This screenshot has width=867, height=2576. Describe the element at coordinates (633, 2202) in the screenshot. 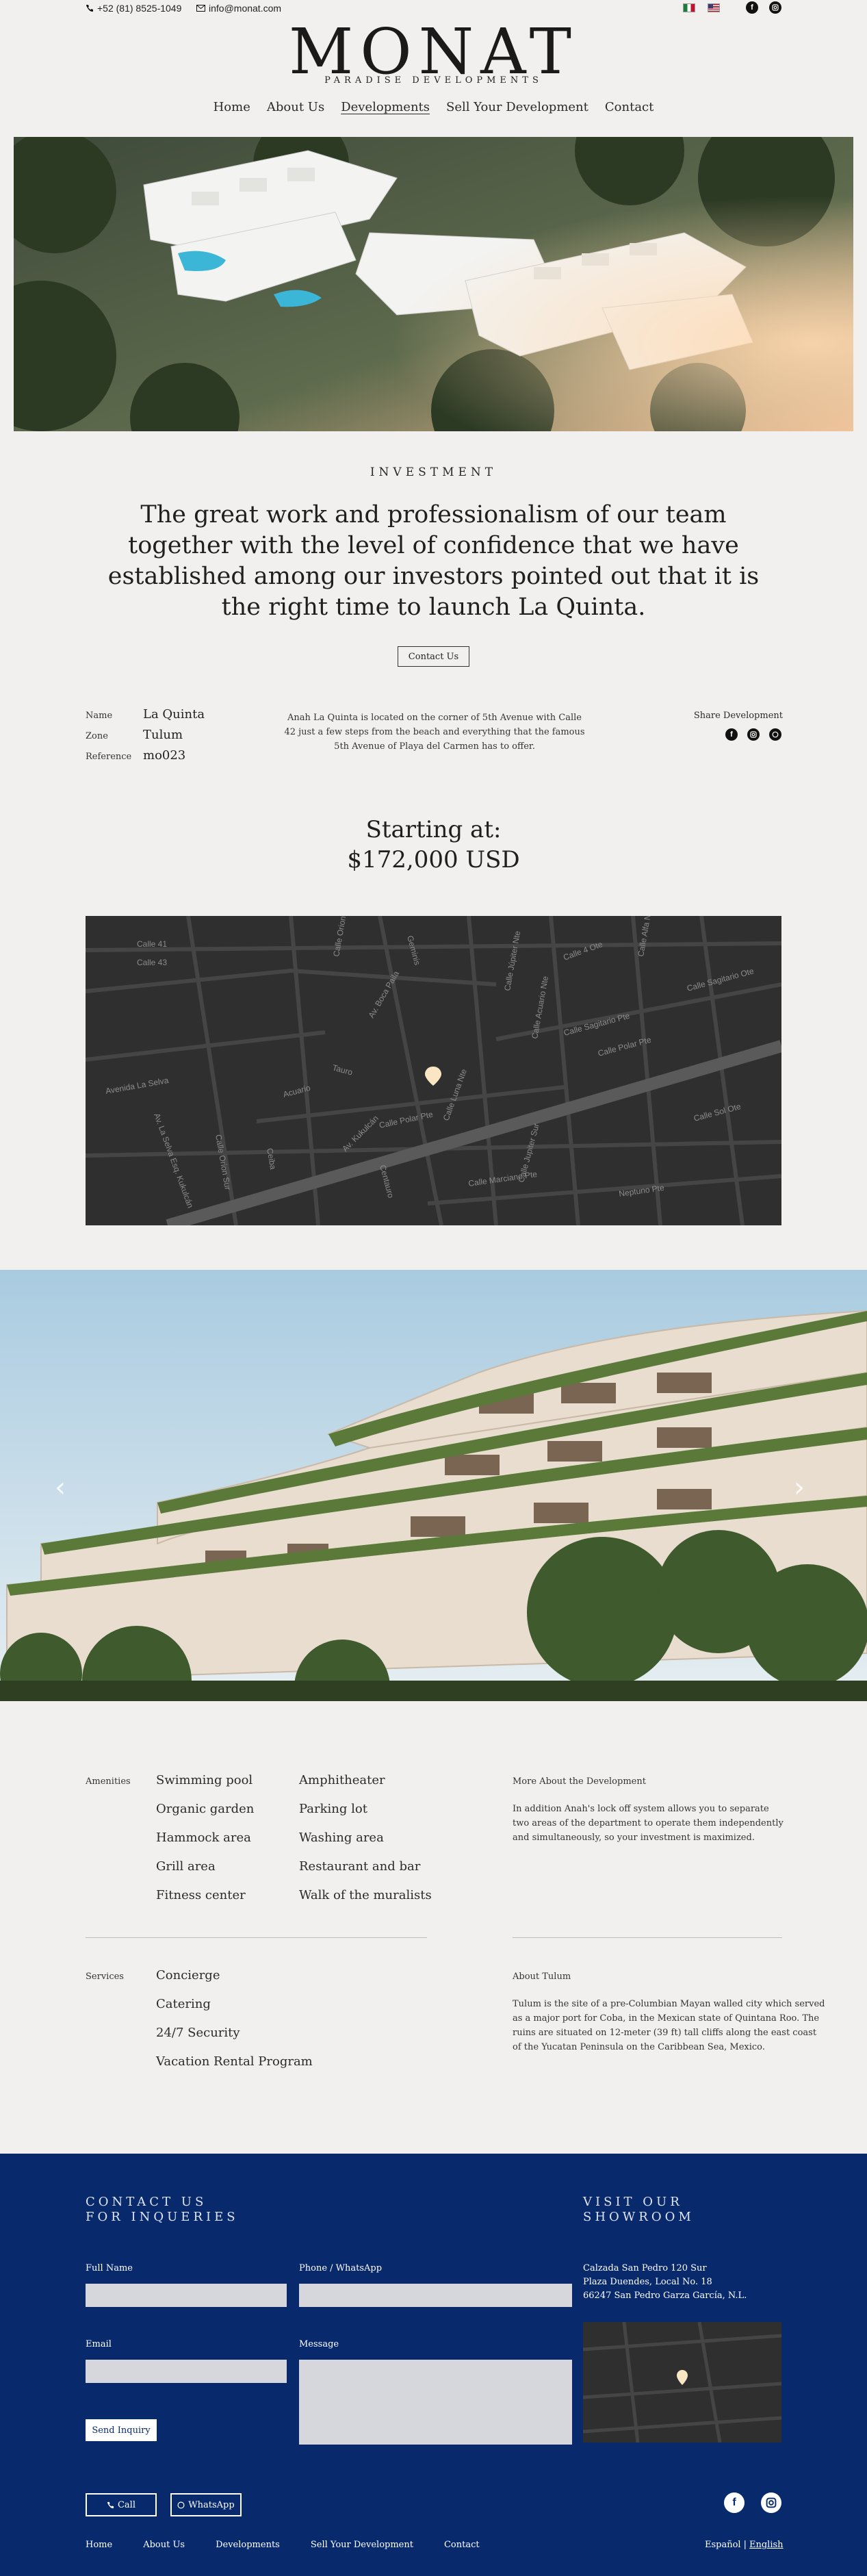

I see `showroom-title-line1: VISIT OUR` at that location.